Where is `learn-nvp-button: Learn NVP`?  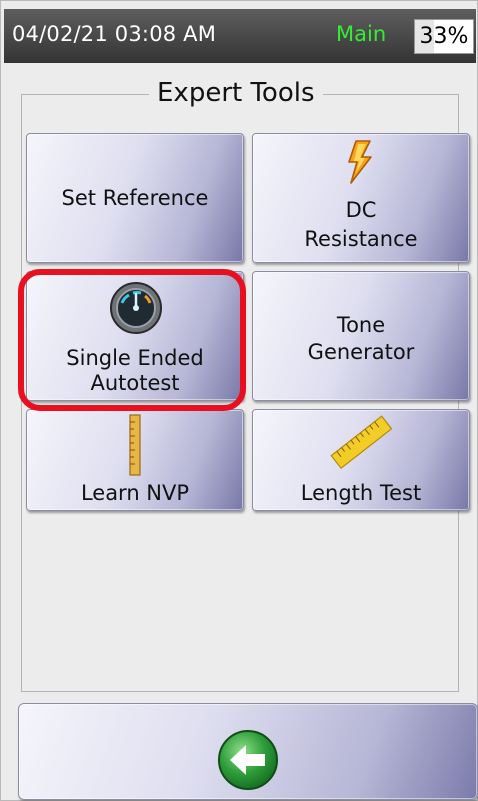
learn-nvp-button: Learn NVP is located at coordinates (135, 460).